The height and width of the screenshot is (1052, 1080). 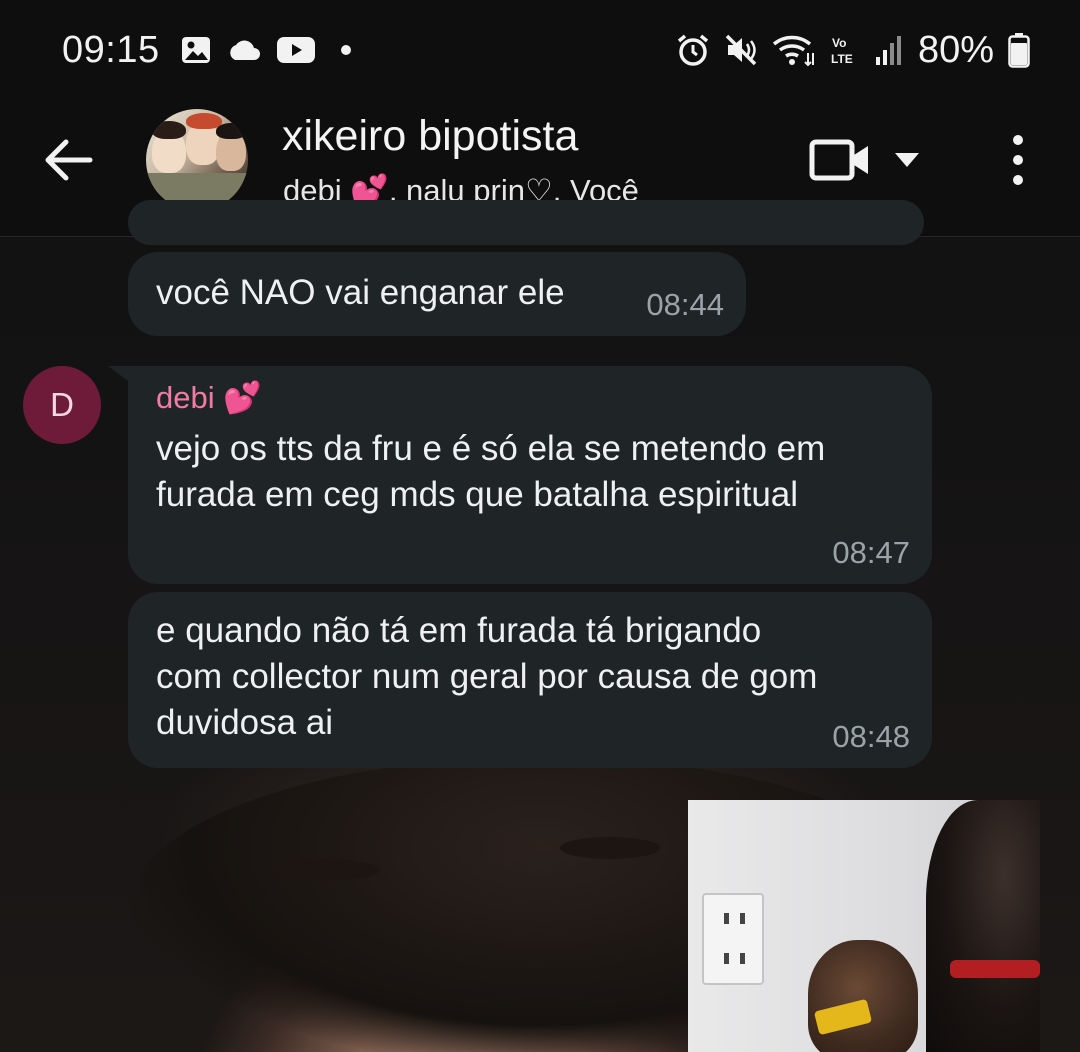 I want to click on back-button, so click(x=68, y=160).